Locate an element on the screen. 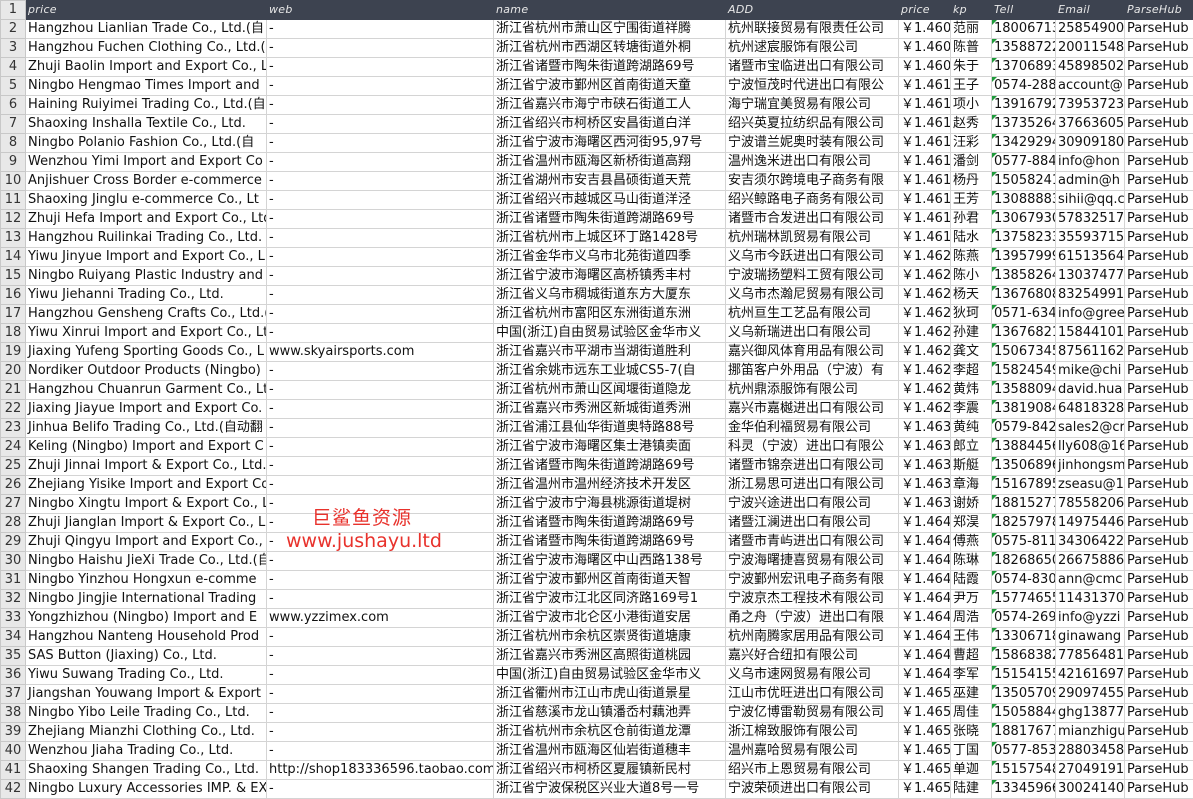  row-number: 32 is located at coordinates (13, 599).